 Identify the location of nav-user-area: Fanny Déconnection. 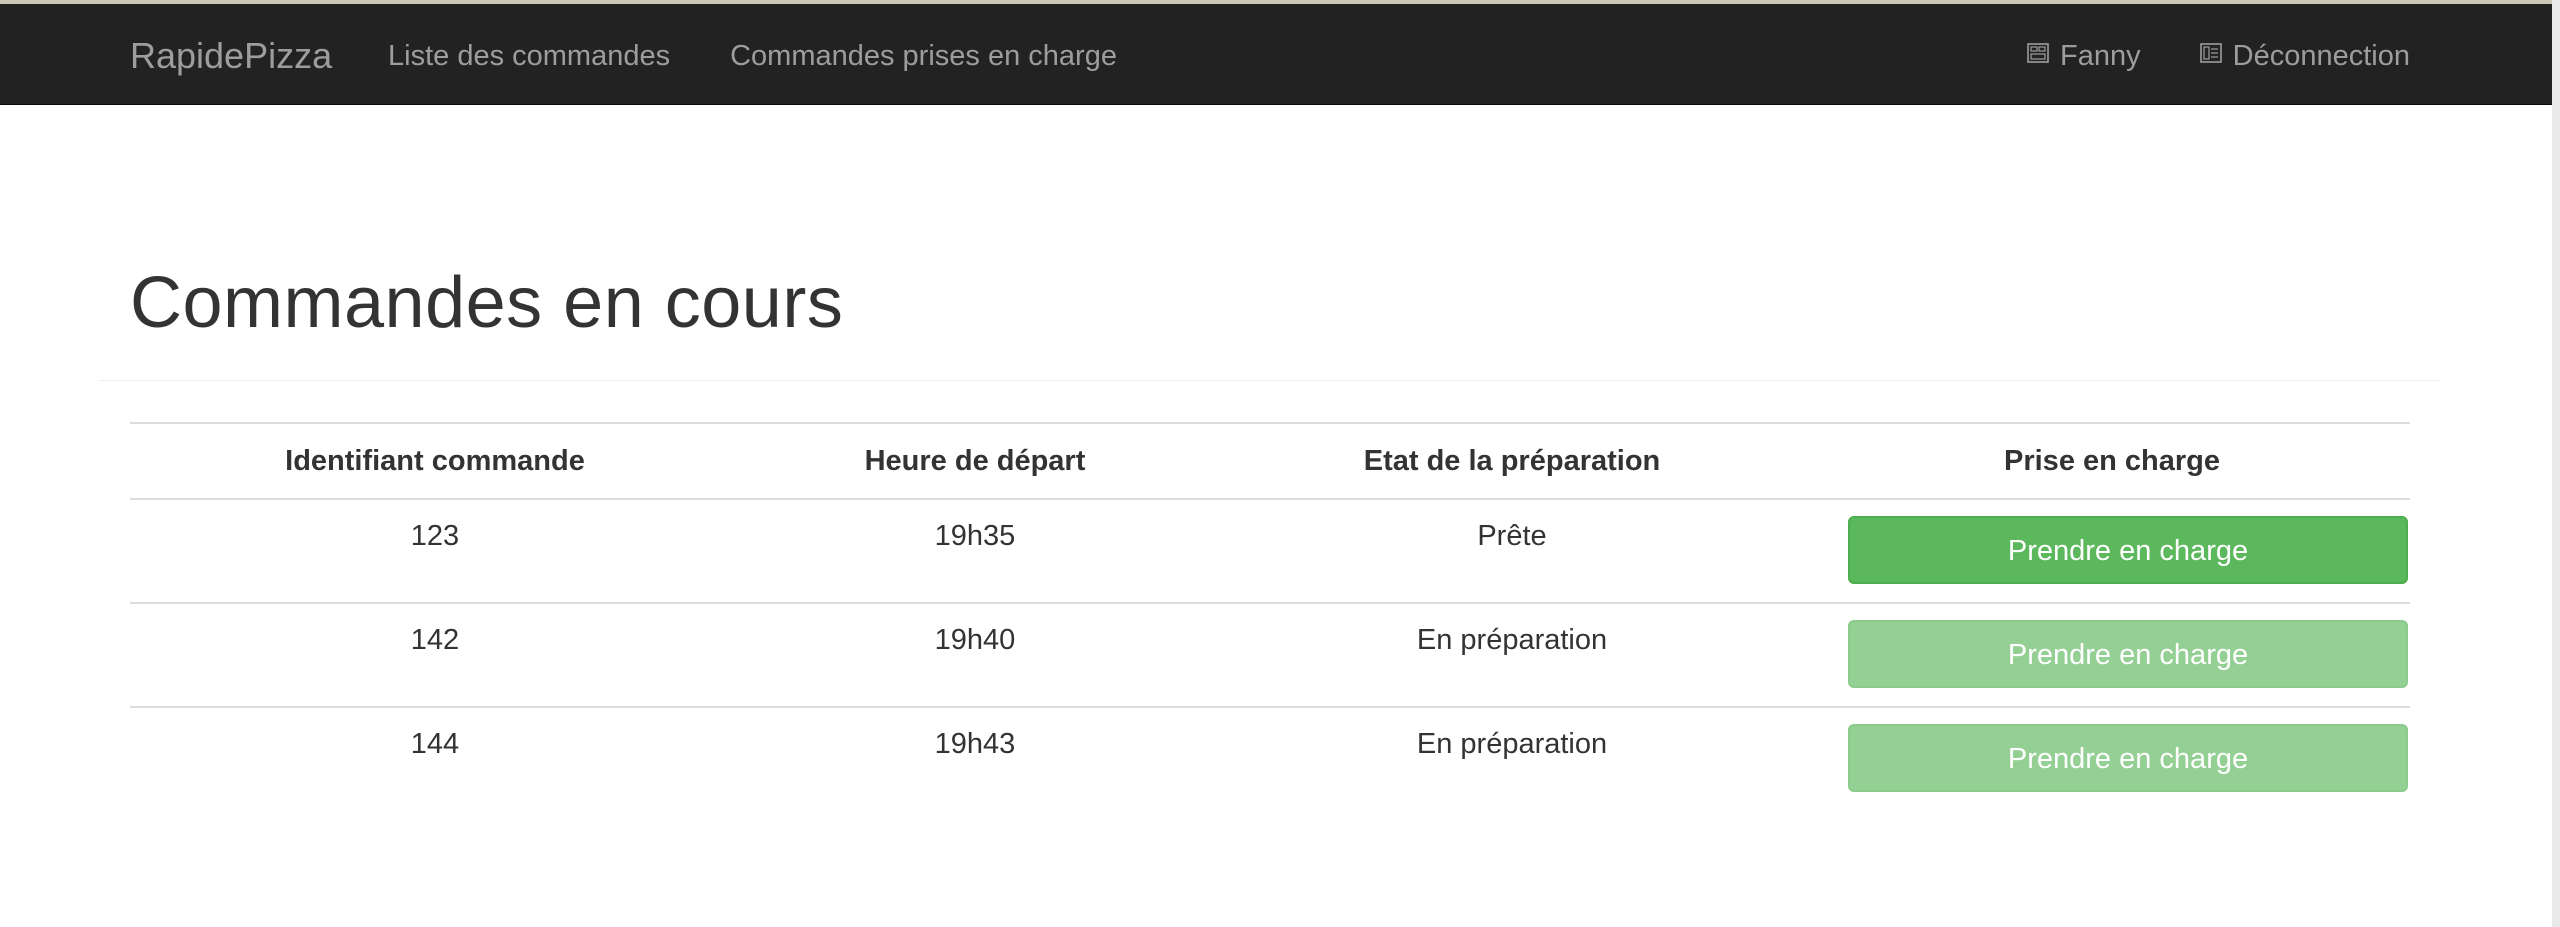
(2218, 56).